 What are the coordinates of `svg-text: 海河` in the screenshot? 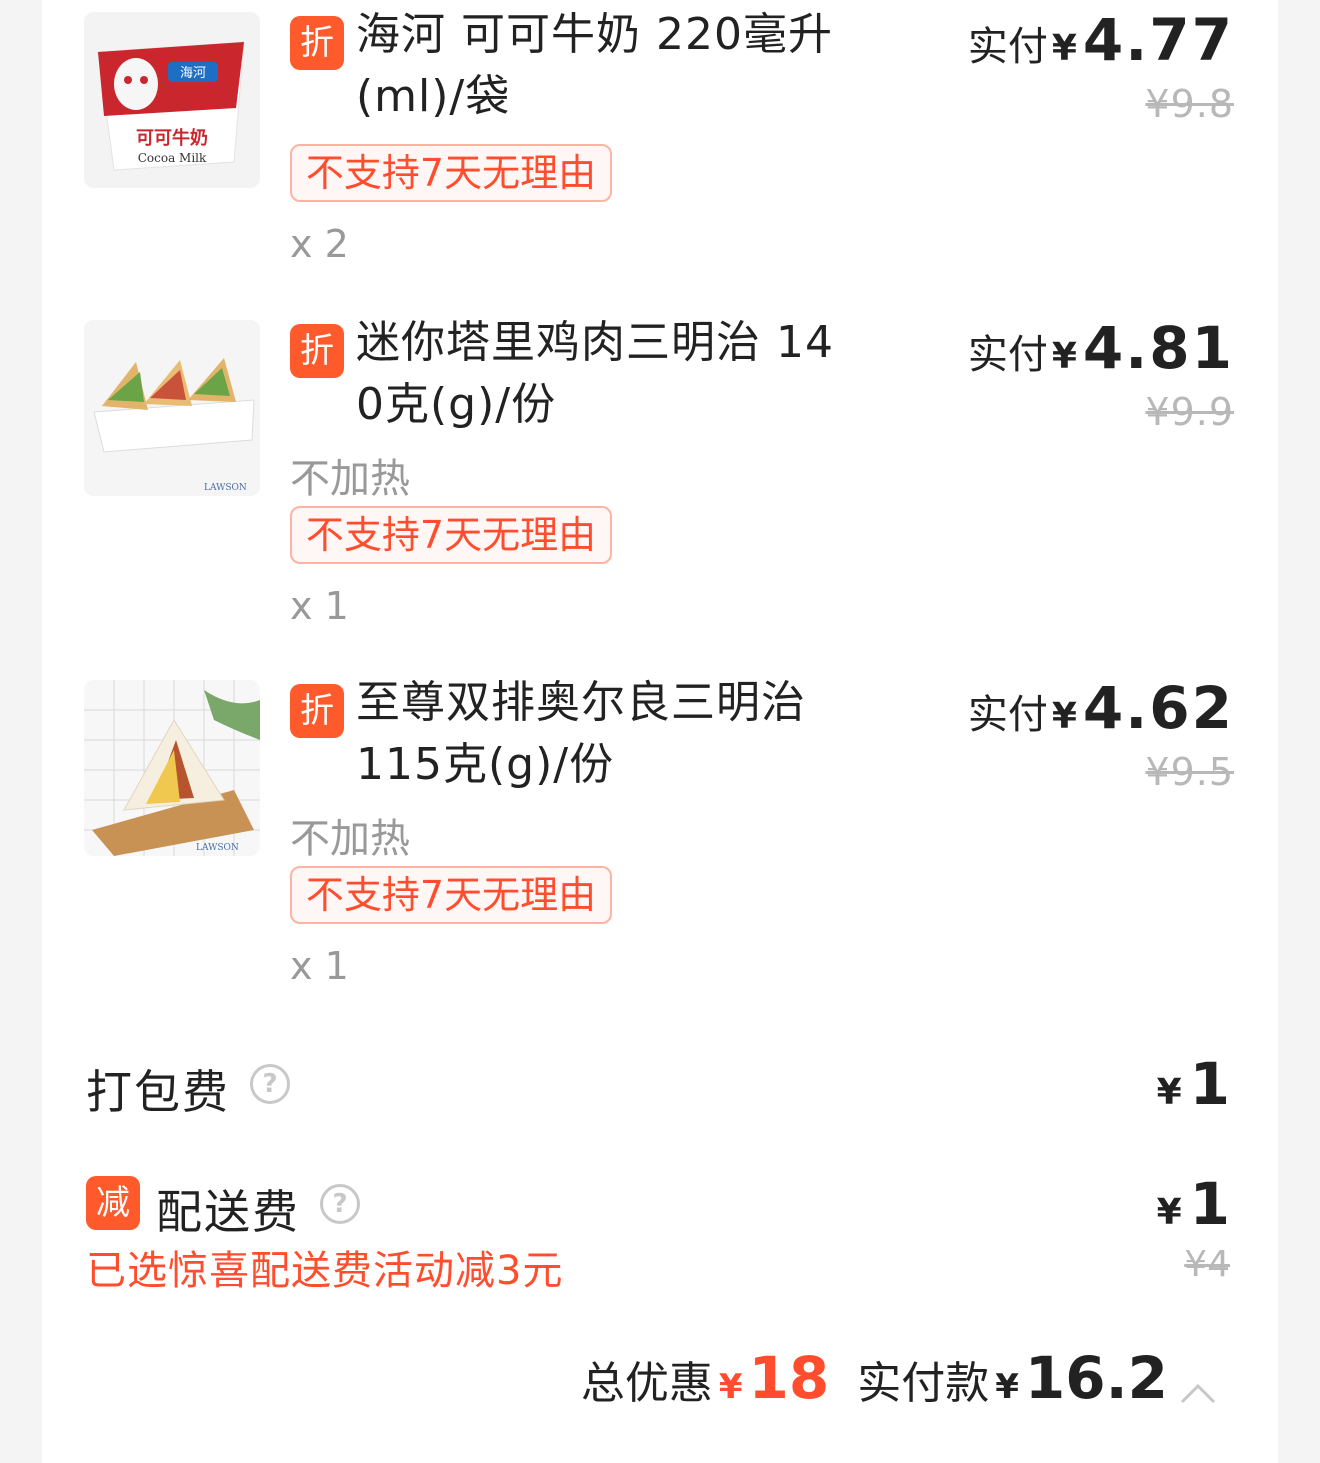 It's located at (193, 73).